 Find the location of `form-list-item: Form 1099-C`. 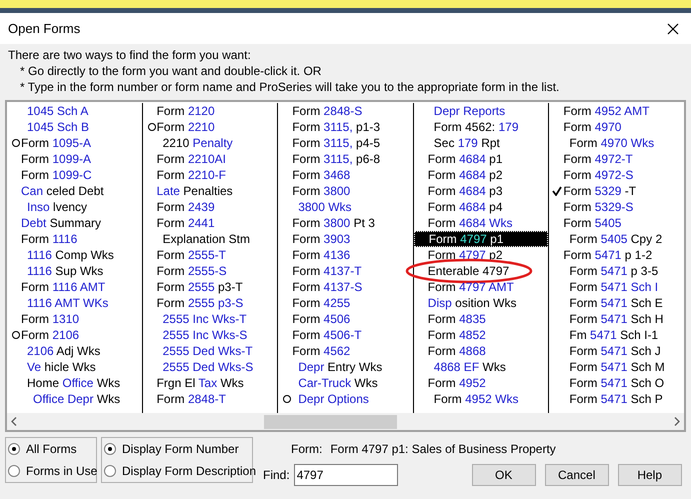

form-list-item: Form 1099-C is located at coordinates (49, 175).